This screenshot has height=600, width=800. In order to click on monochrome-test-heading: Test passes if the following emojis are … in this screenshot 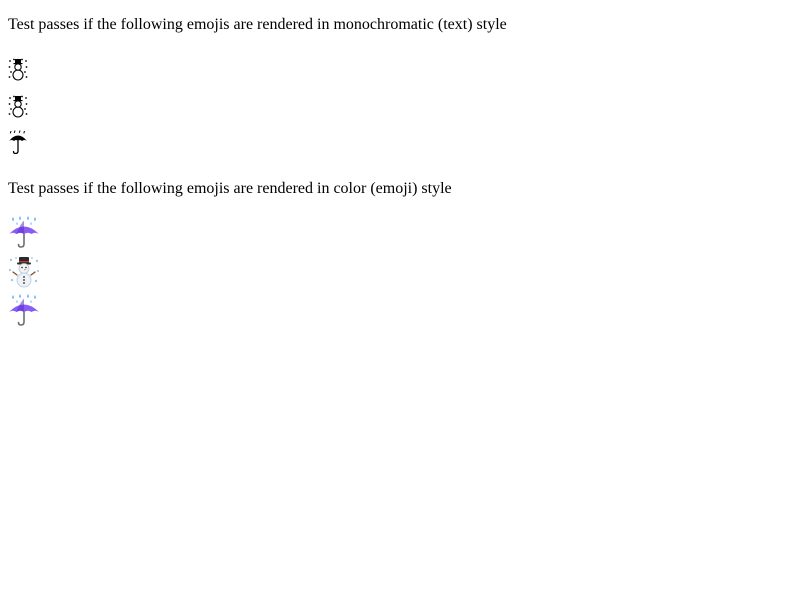, I will do `click(257, 24)`.